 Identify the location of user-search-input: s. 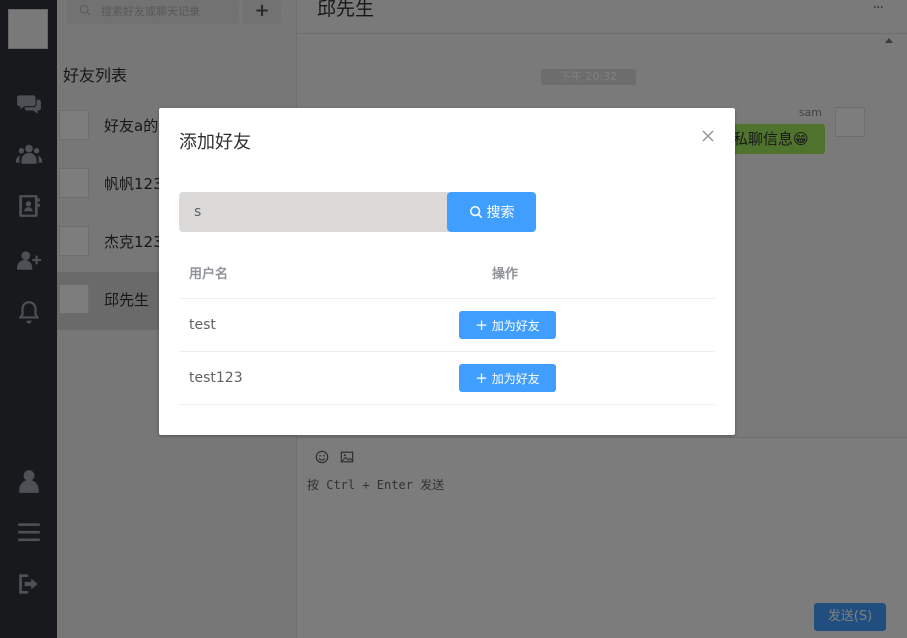
(314, 212).